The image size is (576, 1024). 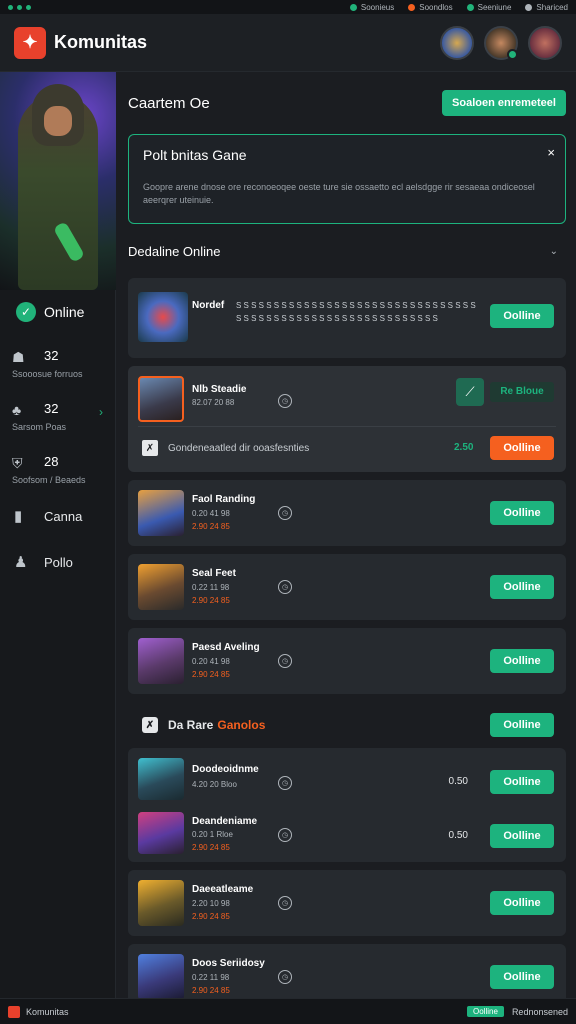 What do you see at coordinates (18, 356) in the screenshot?
I see `users-icon: ☗` at bounding box center [18, 356].